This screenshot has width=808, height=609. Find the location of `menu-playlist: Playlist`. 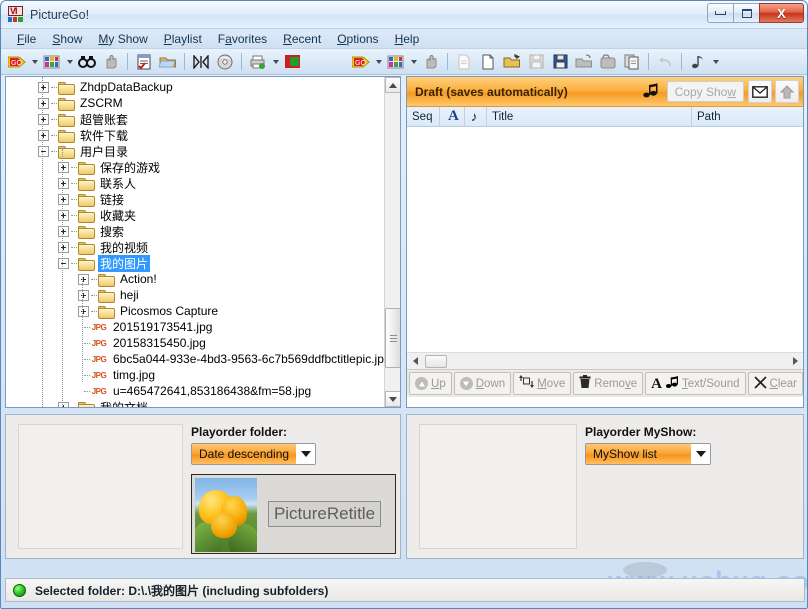

menu-playlist: Playlist is located at coordinates (183, 39).